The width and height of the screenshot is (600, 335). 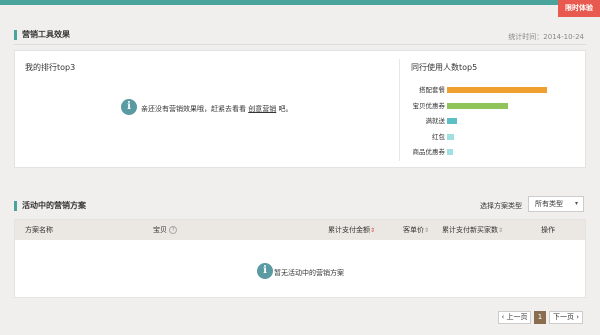 What do you see at coordinates (262, 109) in the screenshot?
I see `creative-marketing-link: 创意营销` at bounding box center [262, 109].